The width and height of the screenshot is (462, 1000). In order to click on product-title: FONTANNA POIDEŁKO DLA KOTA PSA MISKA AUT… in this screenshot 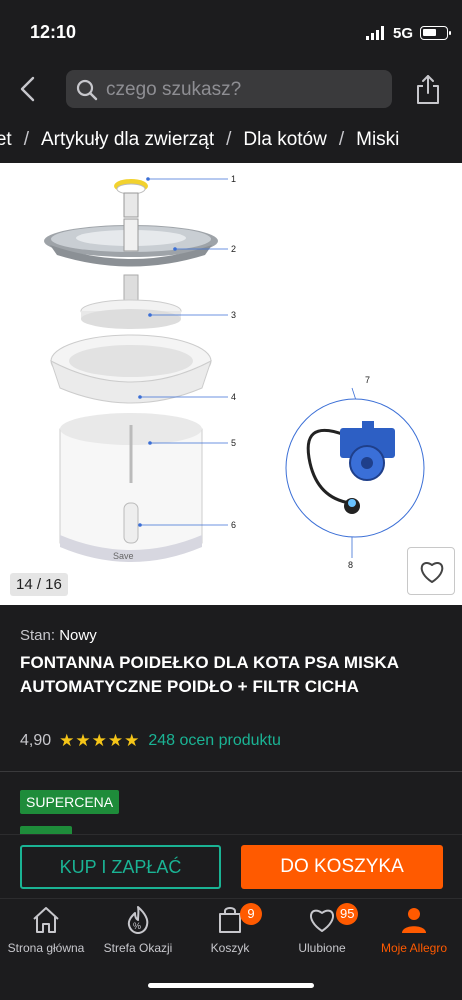, I will do `click(209, 674)`.